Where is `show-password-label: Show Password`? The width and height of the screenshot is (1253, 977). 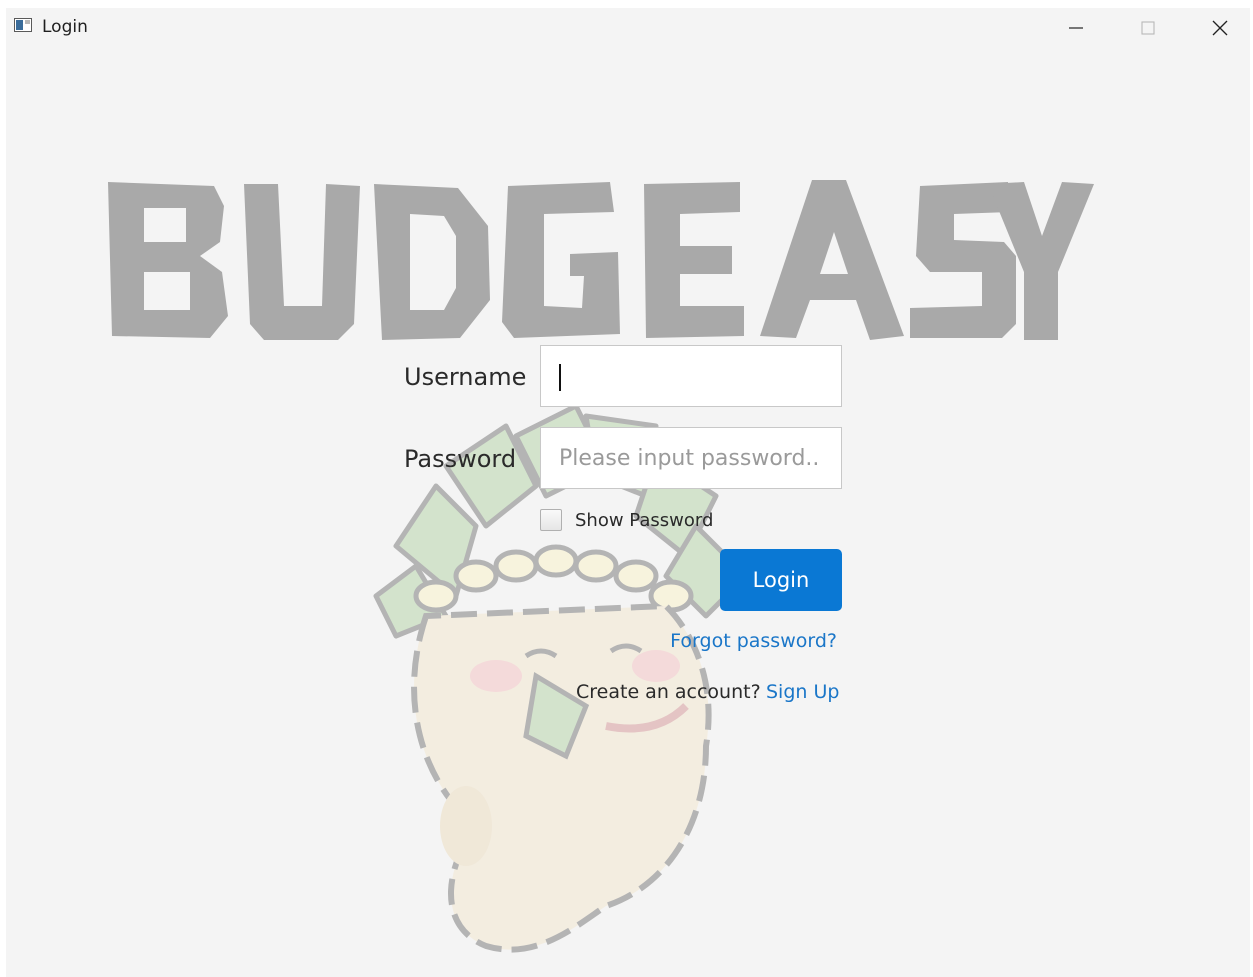
show-password-label: Show Password is located at coordinates (644, 520).